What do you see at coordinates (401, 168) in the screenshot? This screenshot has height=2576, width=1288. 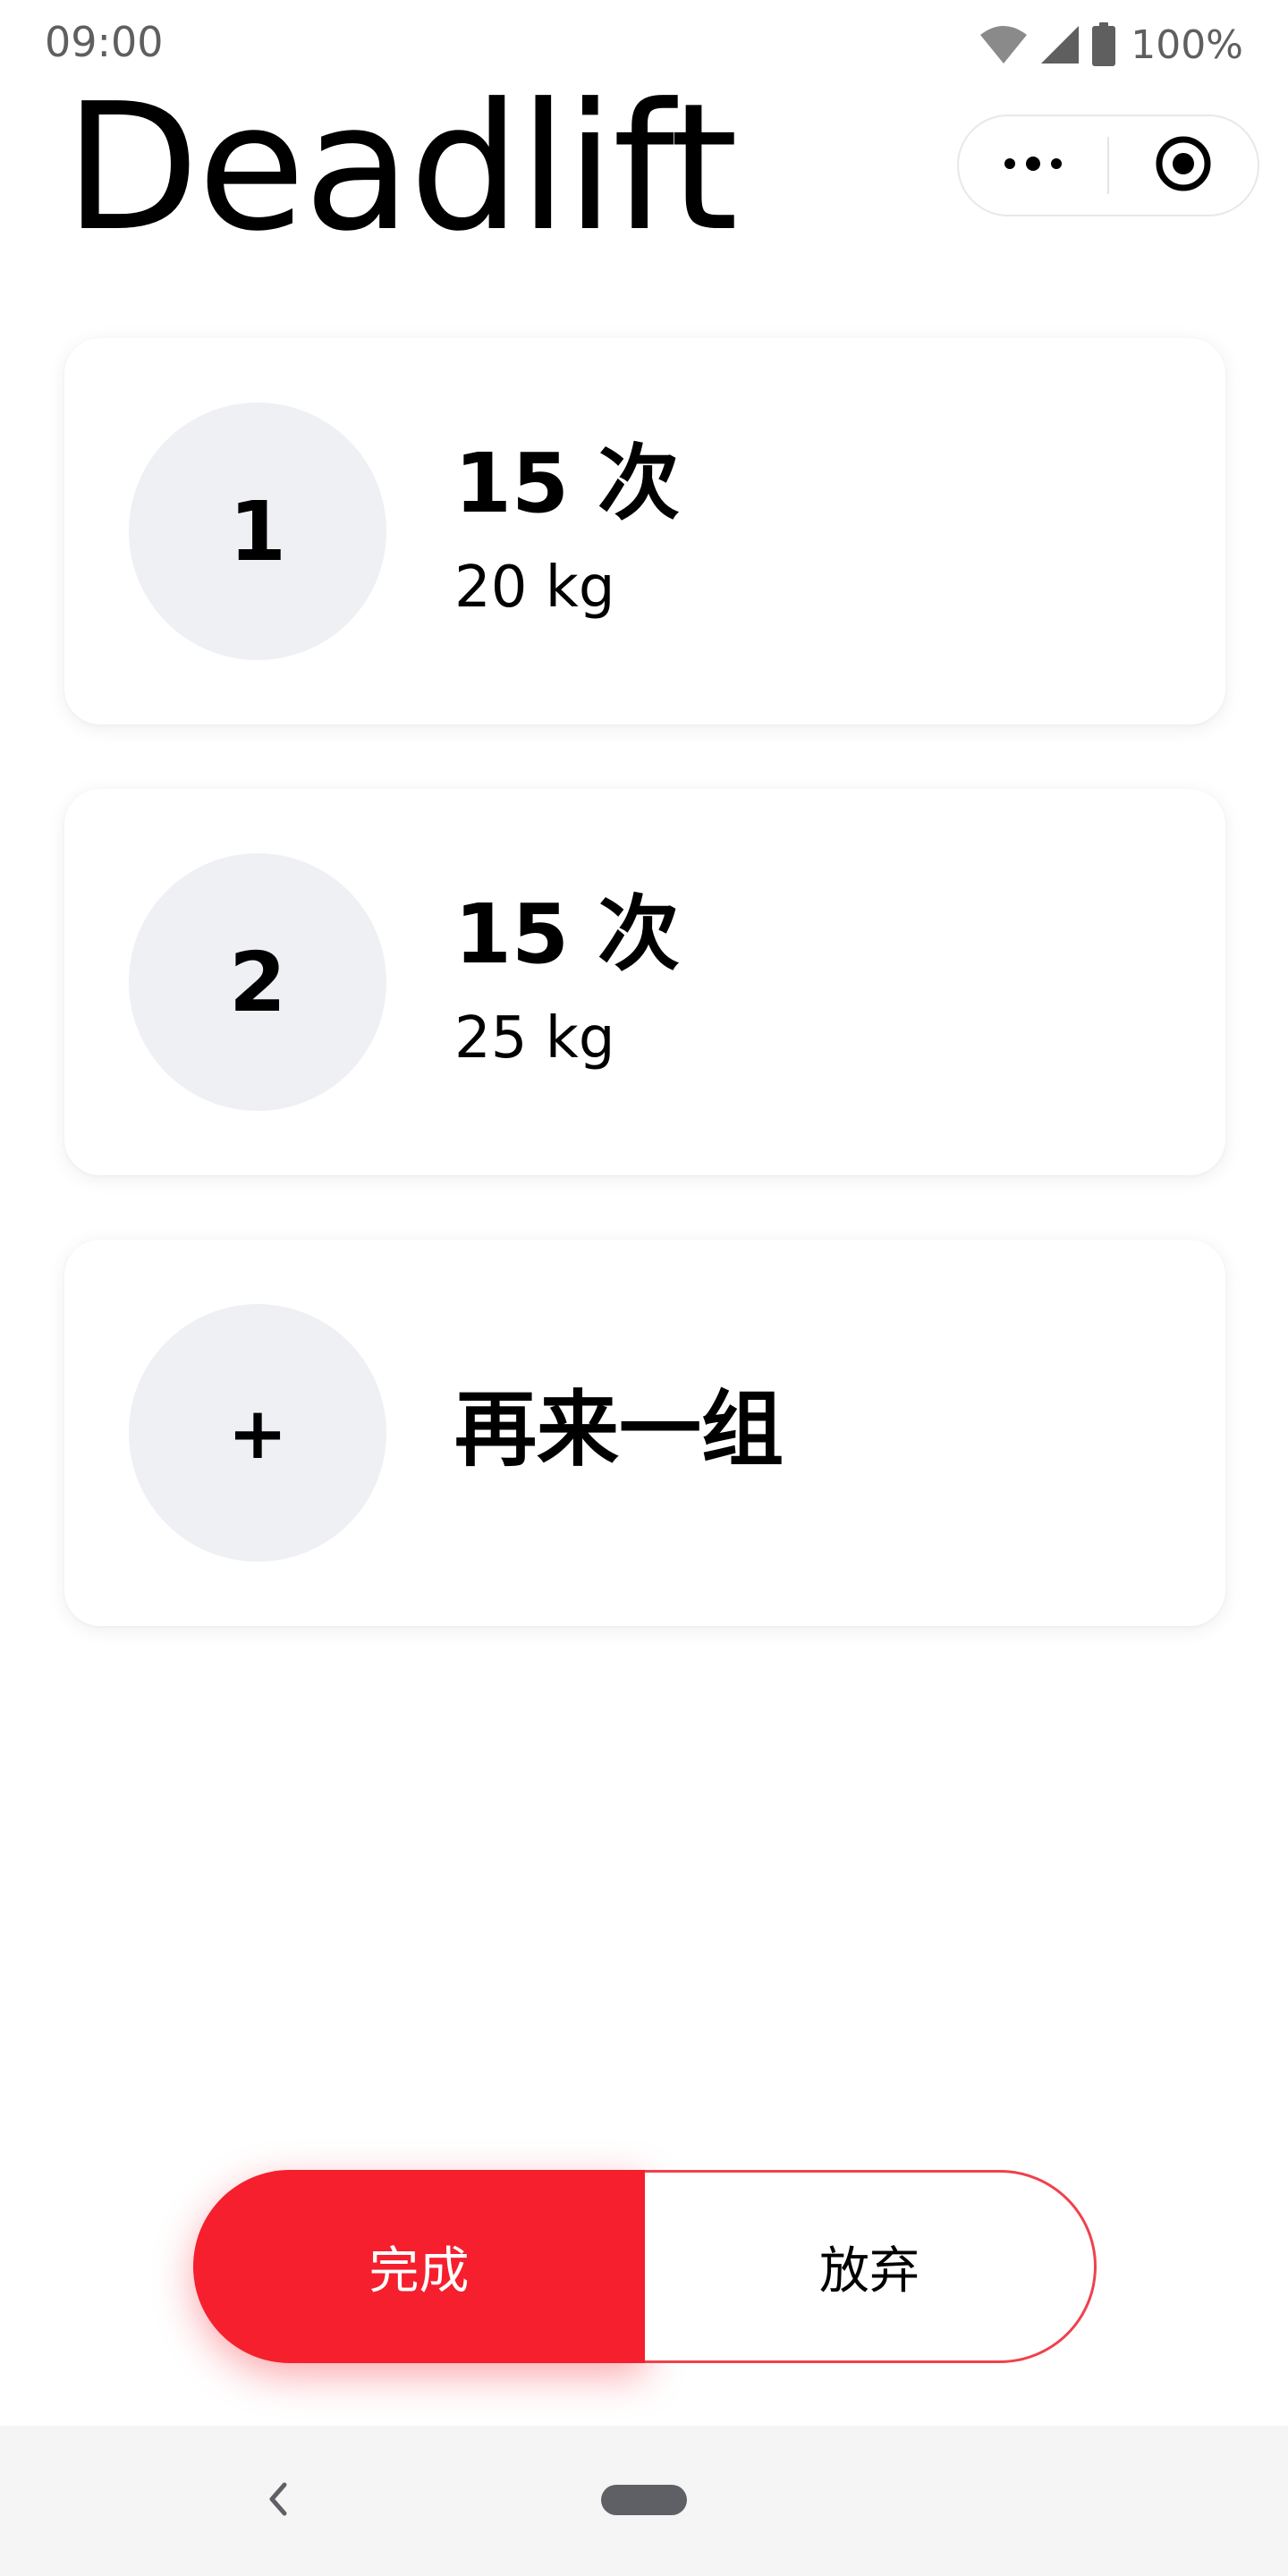 I see `page-title: Deadlift` at bounding box center [401, 168].